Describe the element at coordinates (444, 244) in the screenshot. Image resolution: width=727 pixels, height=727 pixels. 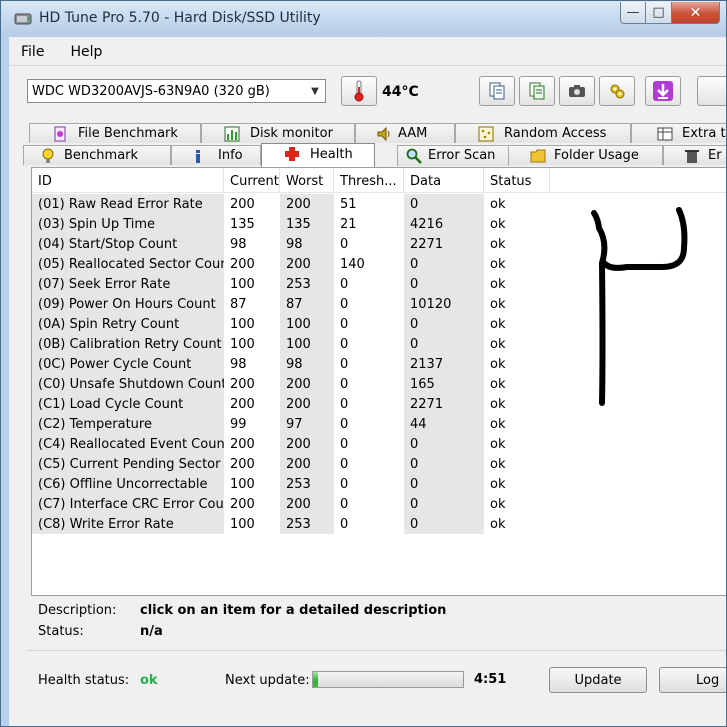
I see `cell-data: 2271` at that location.